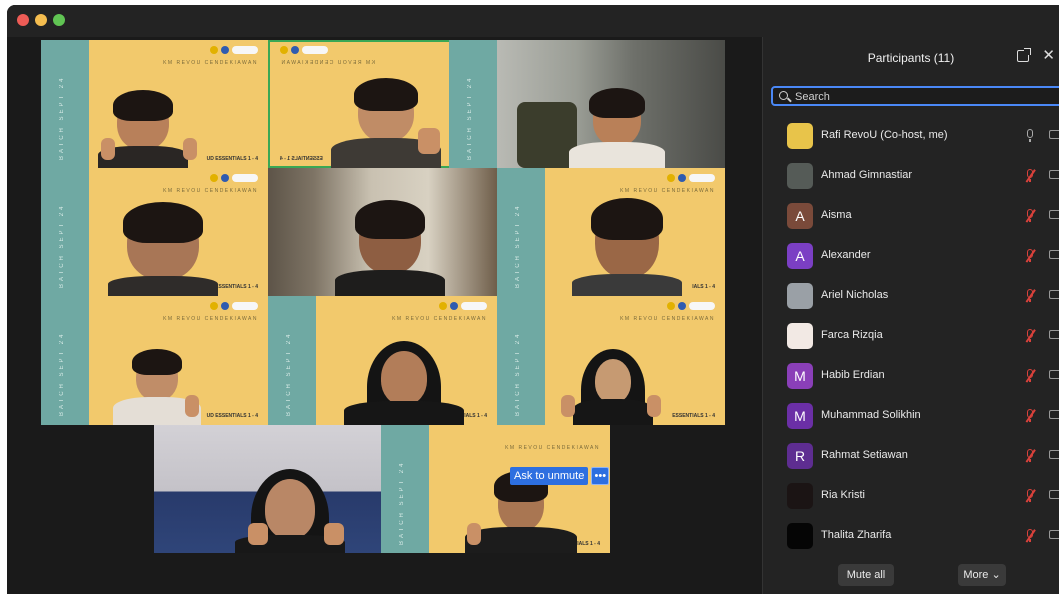  Describe the element at coordinates (911, 336) in the screenshot. I see `participant-row: Farca Rizqia` at that location.